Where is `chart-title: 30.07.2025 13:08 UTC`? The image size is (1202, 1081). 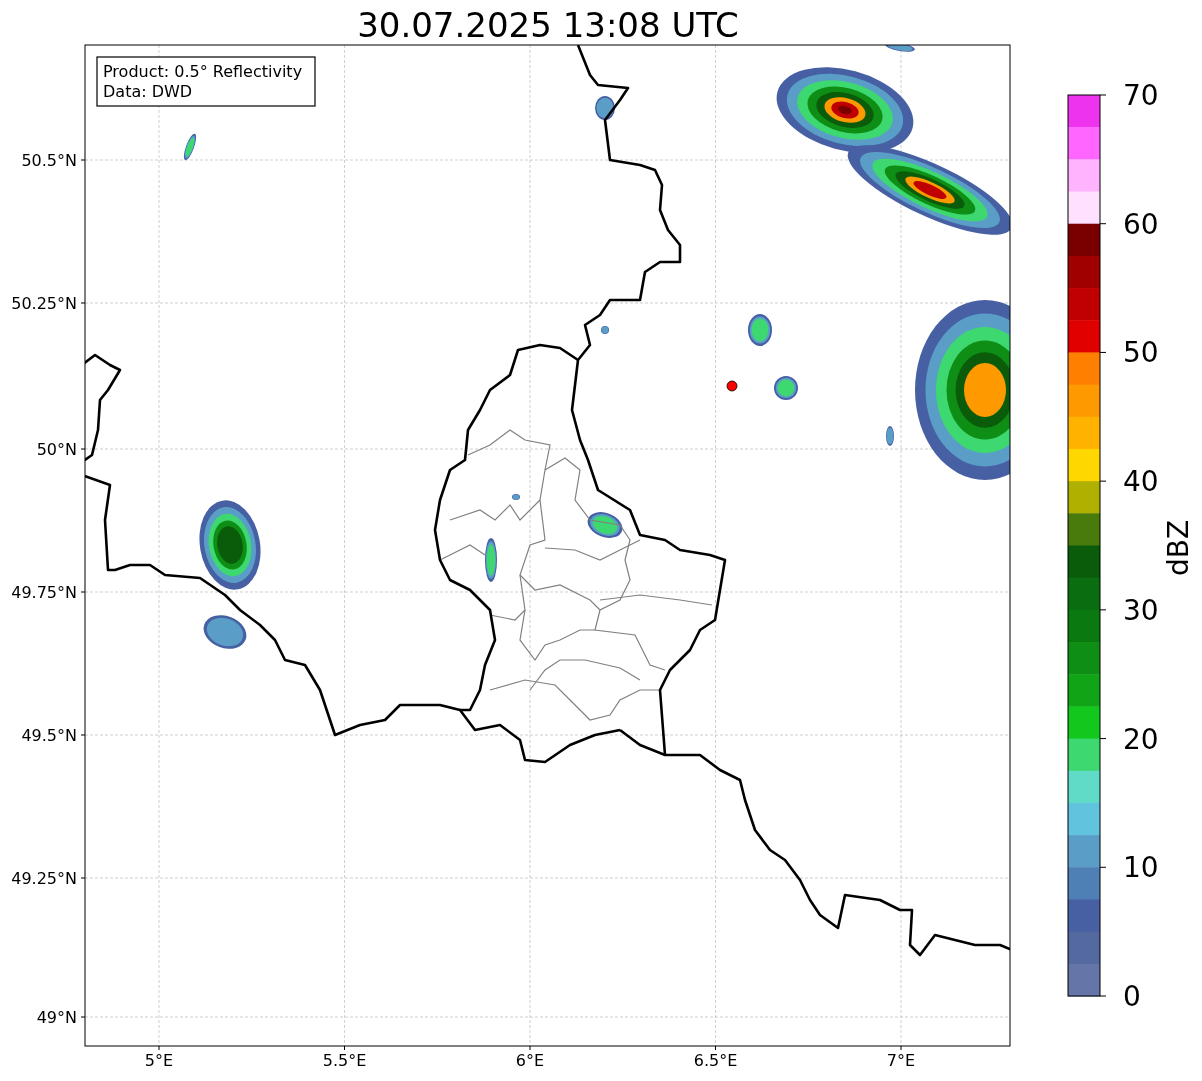
chart-title: 30.07.2025 13:08 UTC is located at coordinates (548, 25).